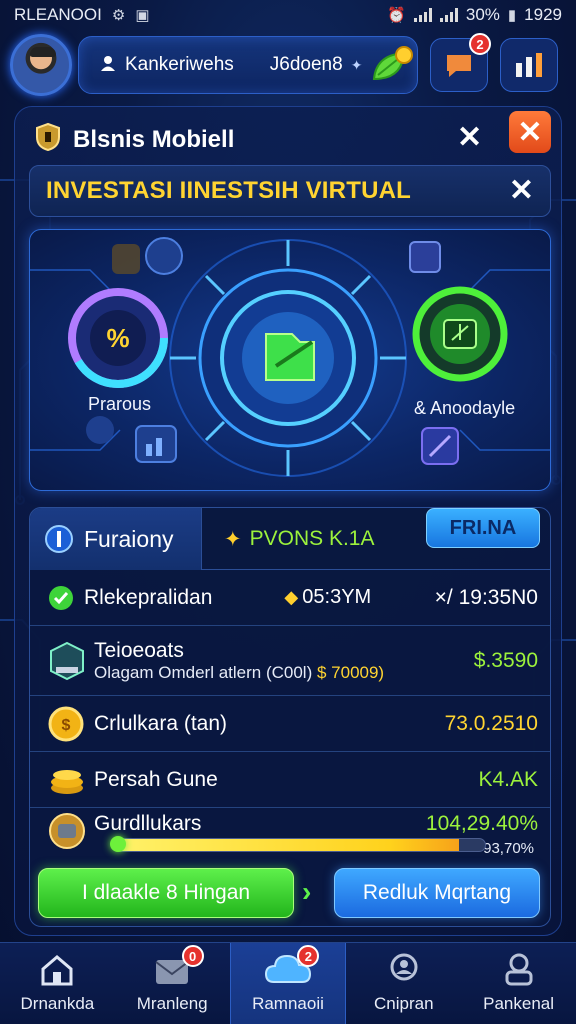 This screenshot has height=1024, width=576. What do you see at coordinates (519, 1003) in the screenshot?
I see `nav-label-profile: Pankenal` at bounding box center [519, 1003].